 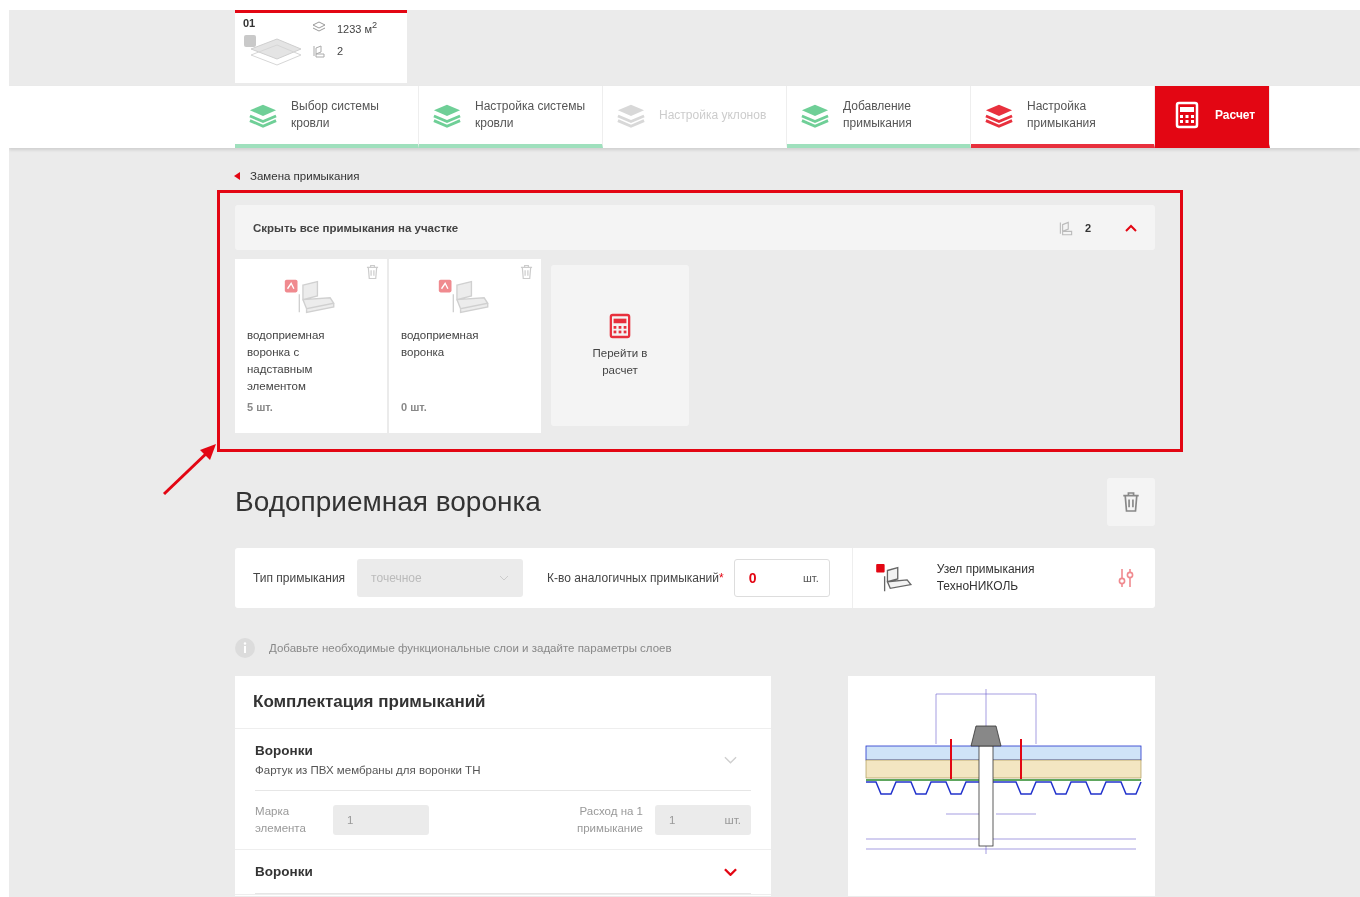 What do you see at coordinates (440, 344) in the screenshot?
I see `adjacency-name: водоприемная воронка` at bounding box center [440, 344].